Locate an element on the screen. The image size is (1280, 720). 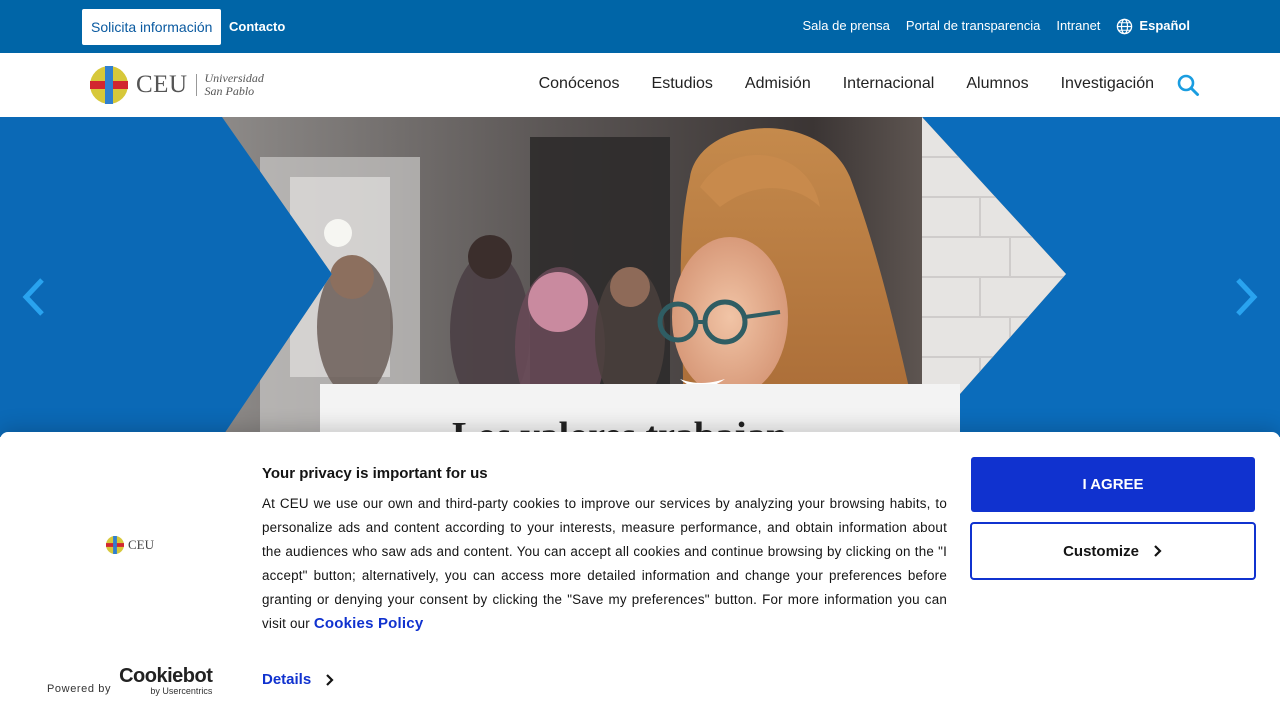
search-icon is located at coordinates (1188, 85).